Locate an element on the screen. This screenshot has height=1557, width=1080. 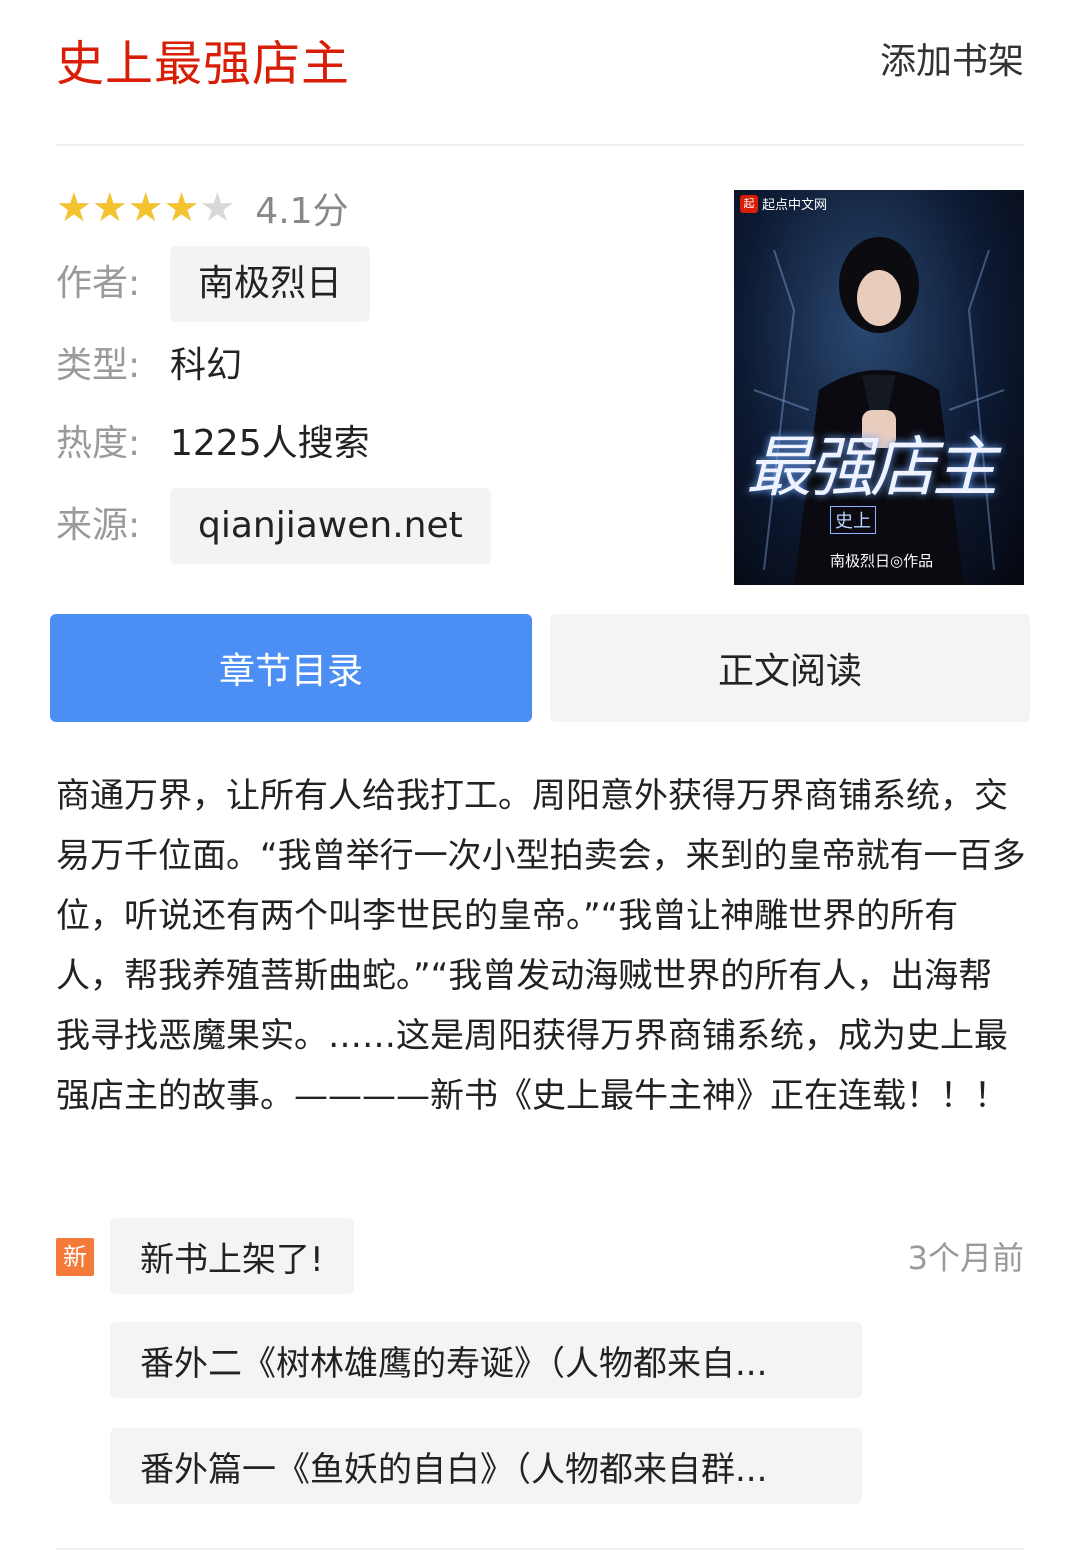
cover-illustration is located at coordinates (879, 411).